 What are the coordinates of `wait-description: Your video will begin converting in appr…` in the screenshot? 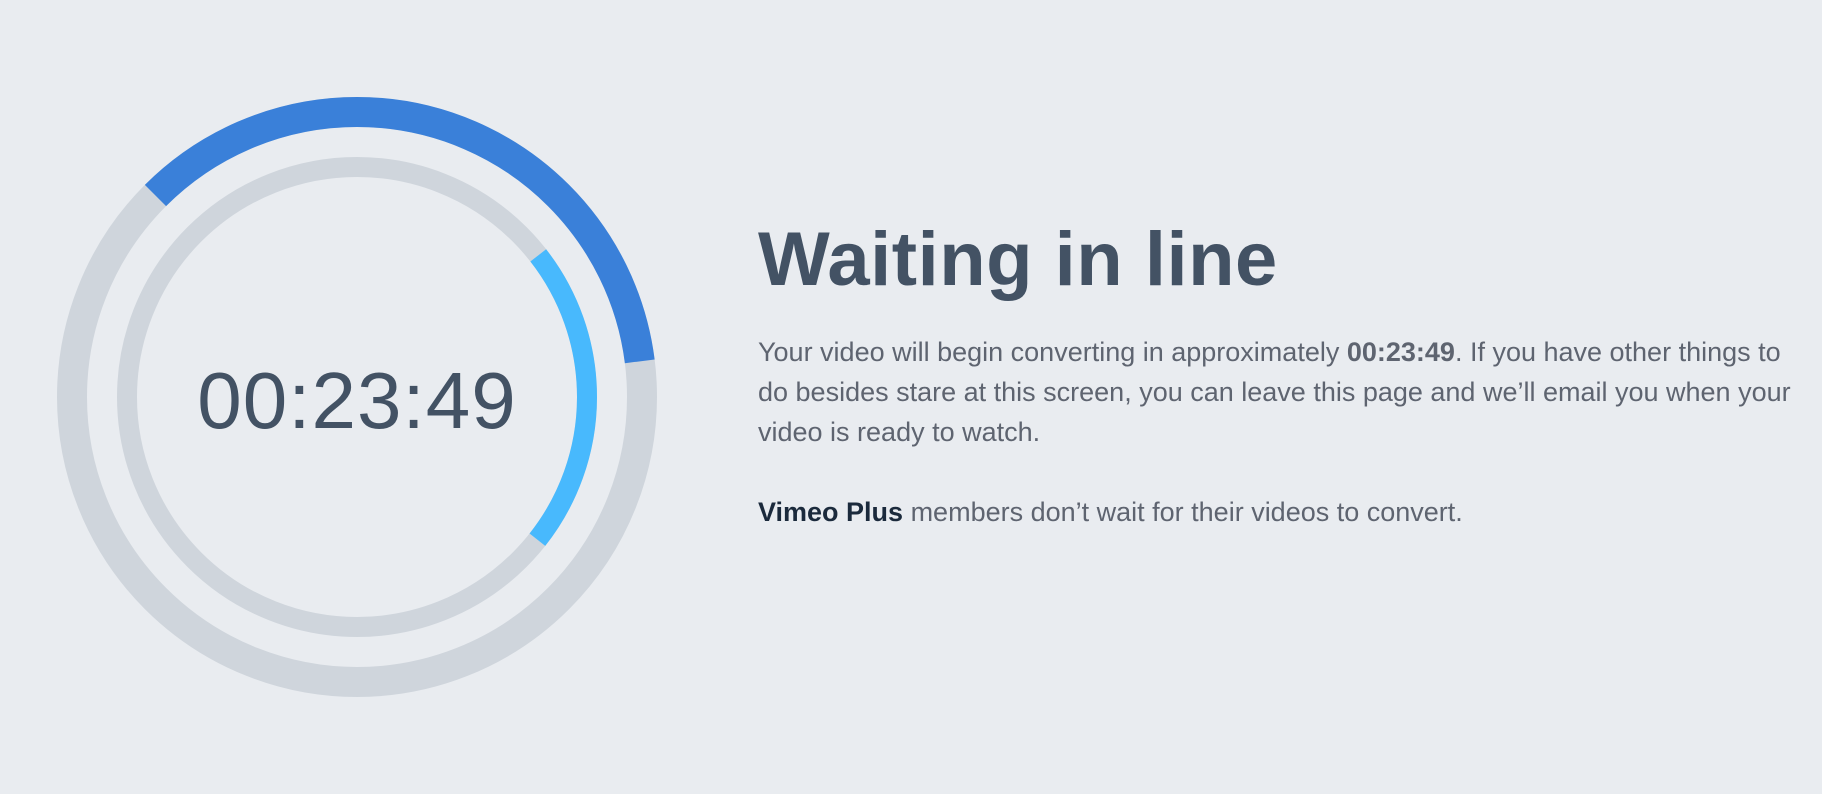 It's located at (1278, 392).